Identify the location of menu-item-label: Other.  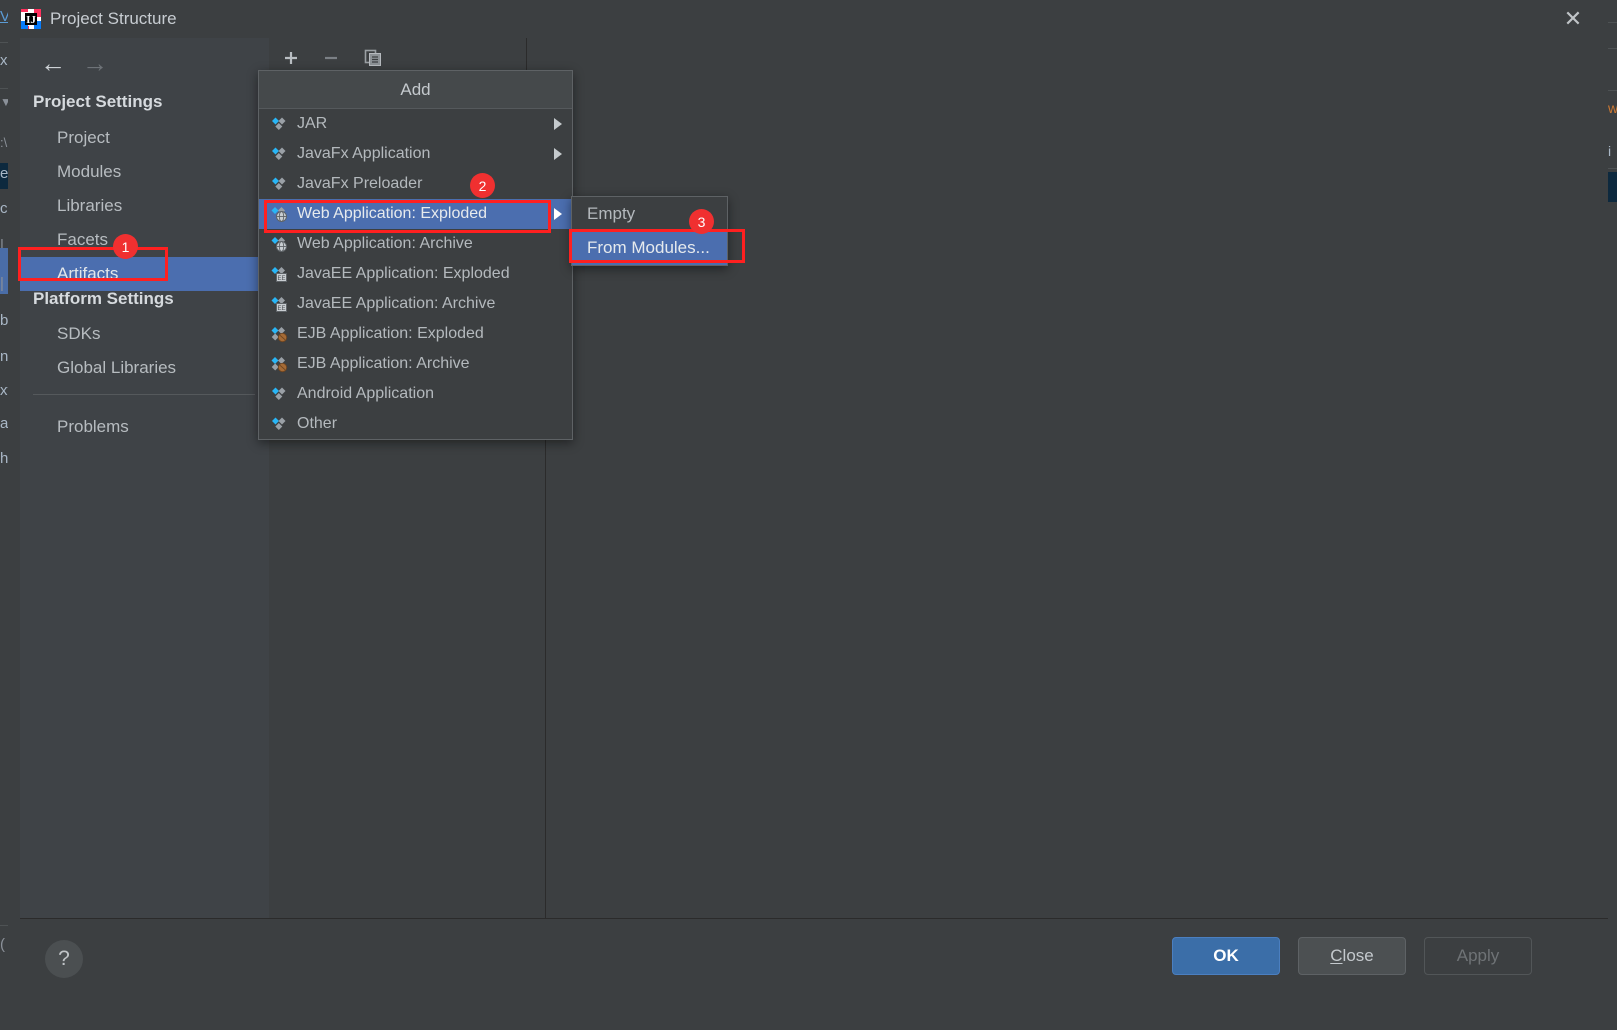
(317, 423).